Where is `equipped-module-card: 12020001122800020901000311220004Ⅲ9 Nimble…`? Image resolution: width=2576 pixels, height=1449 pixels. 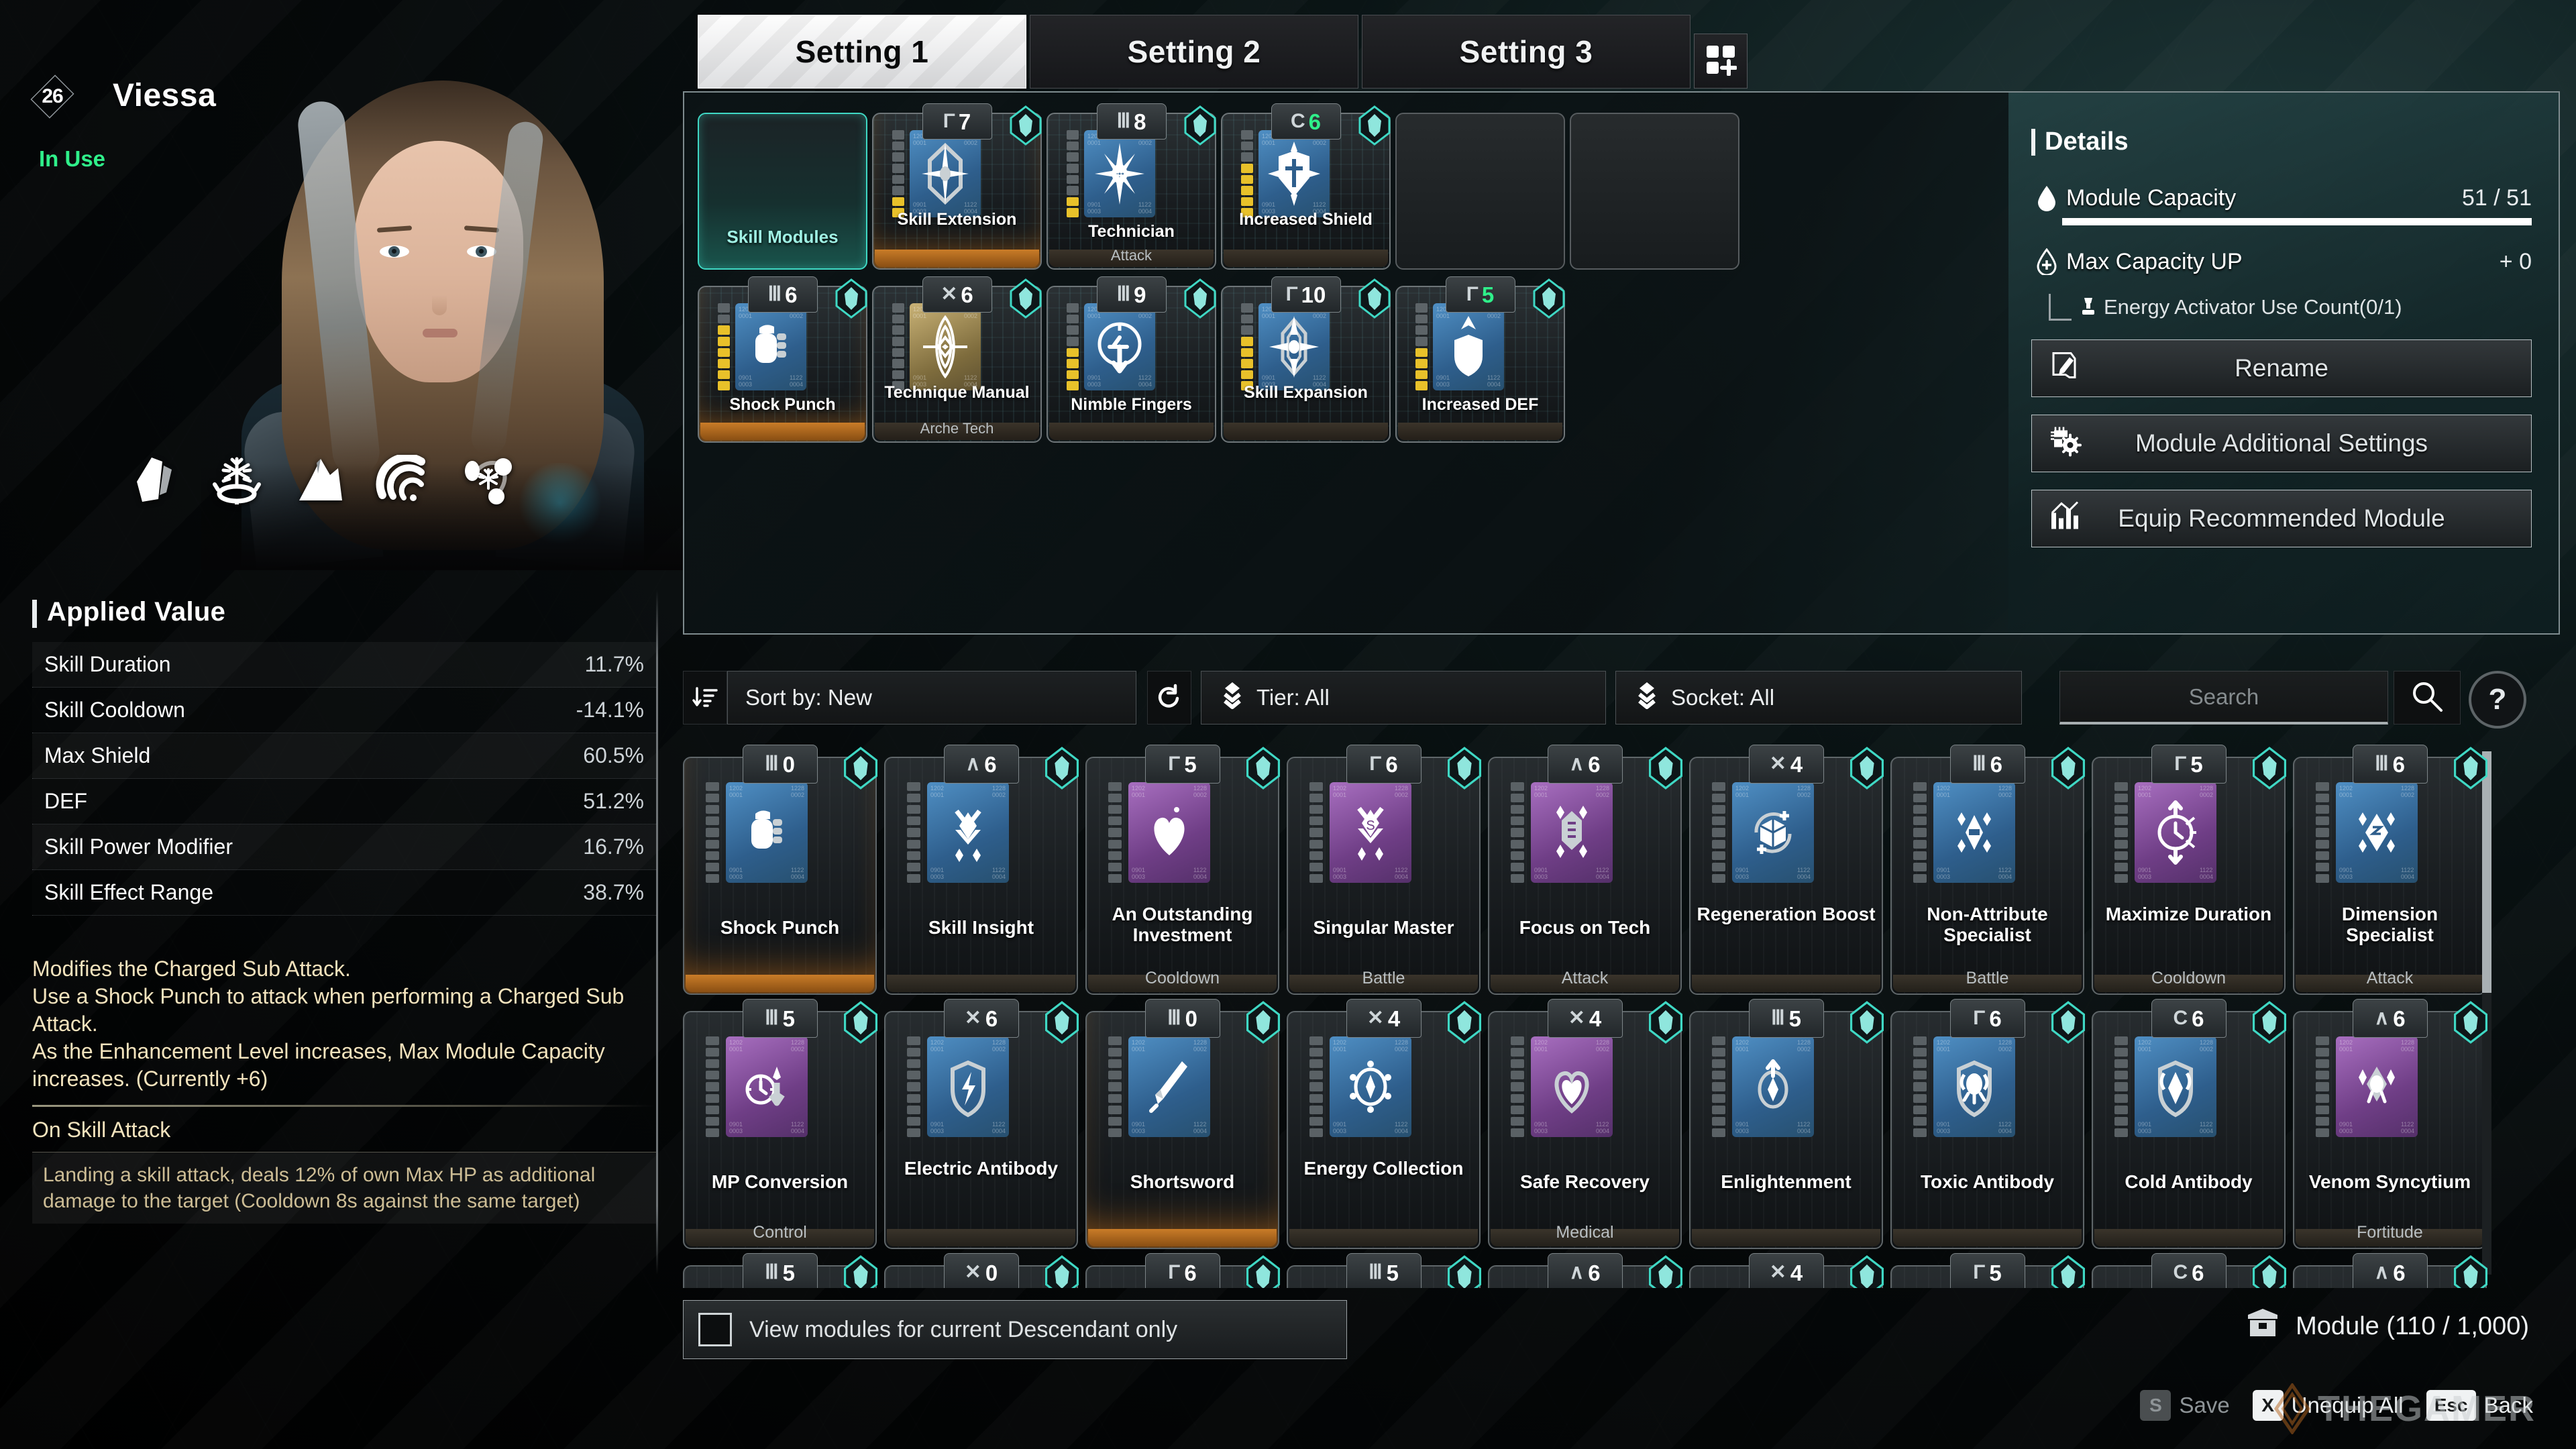
equipped-module-card: 12020001122800020901000311220004Ⅲ9 Nimble… is located at coordinates (1131, 359).